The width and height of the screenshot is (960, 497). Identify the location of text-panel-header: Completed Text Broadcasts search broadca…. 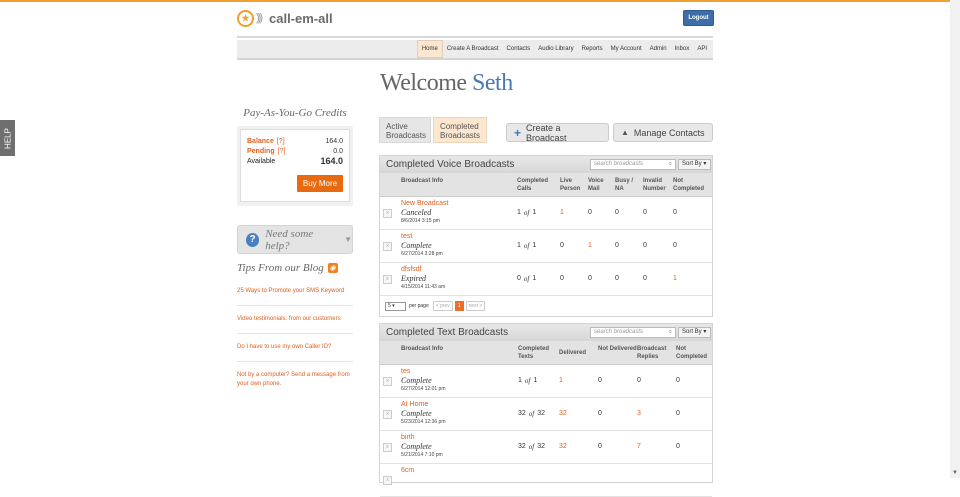
(546, 332).